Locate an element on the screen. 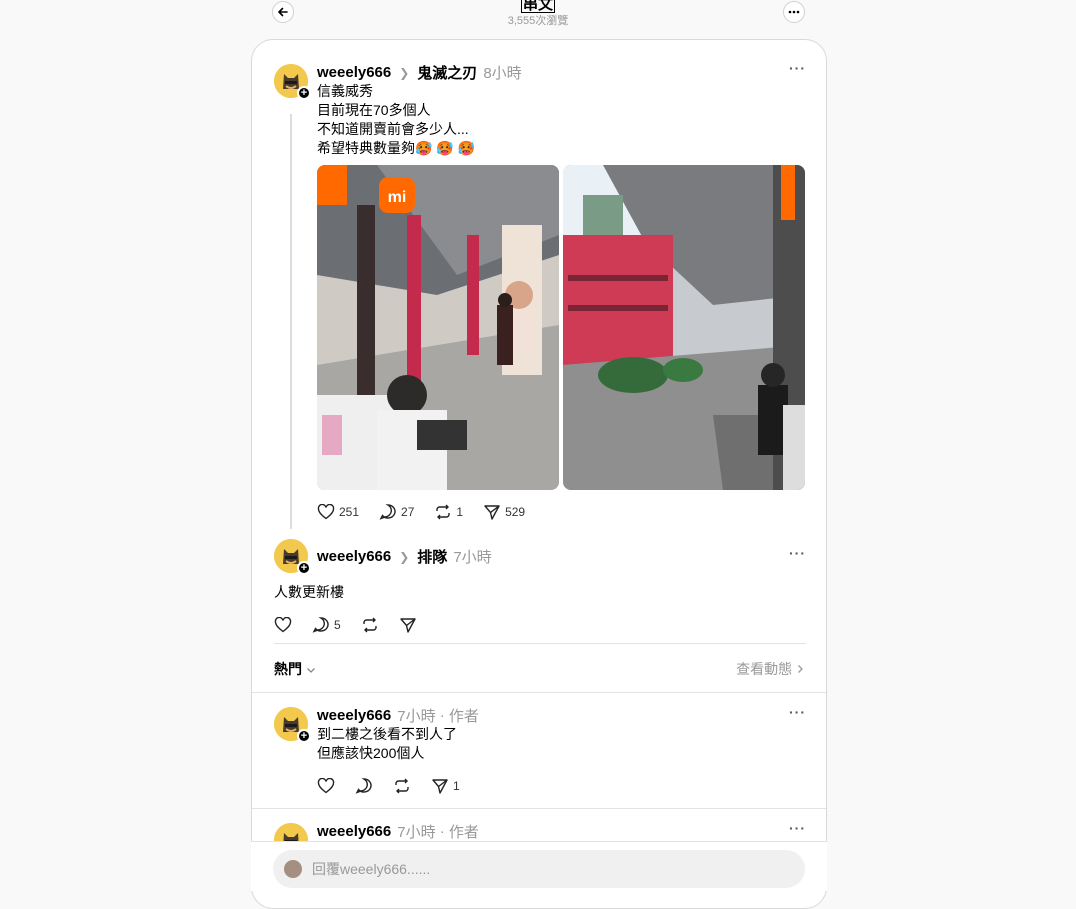 This screenshot has height=909, width=1076. sort-dropdown: 熱門 is located at coordinates (295, 669).